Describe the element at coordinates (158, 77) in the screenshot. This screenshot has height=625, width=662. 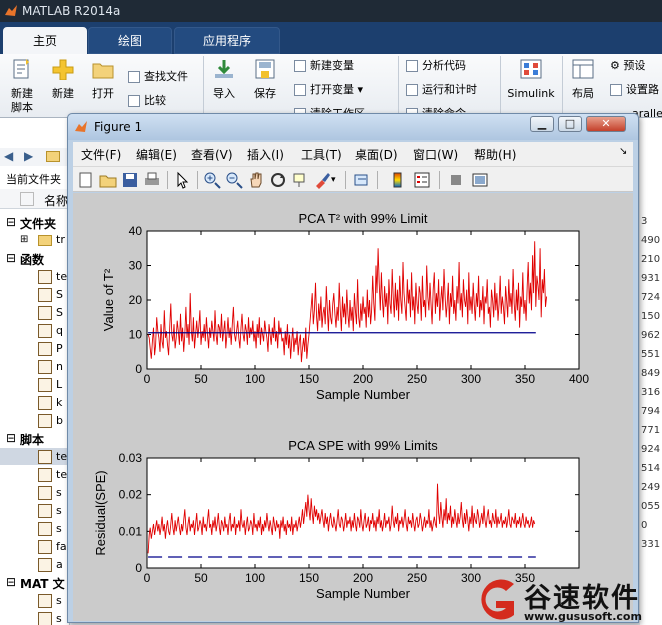
I see `find-files-button: 查找文件` at that location.